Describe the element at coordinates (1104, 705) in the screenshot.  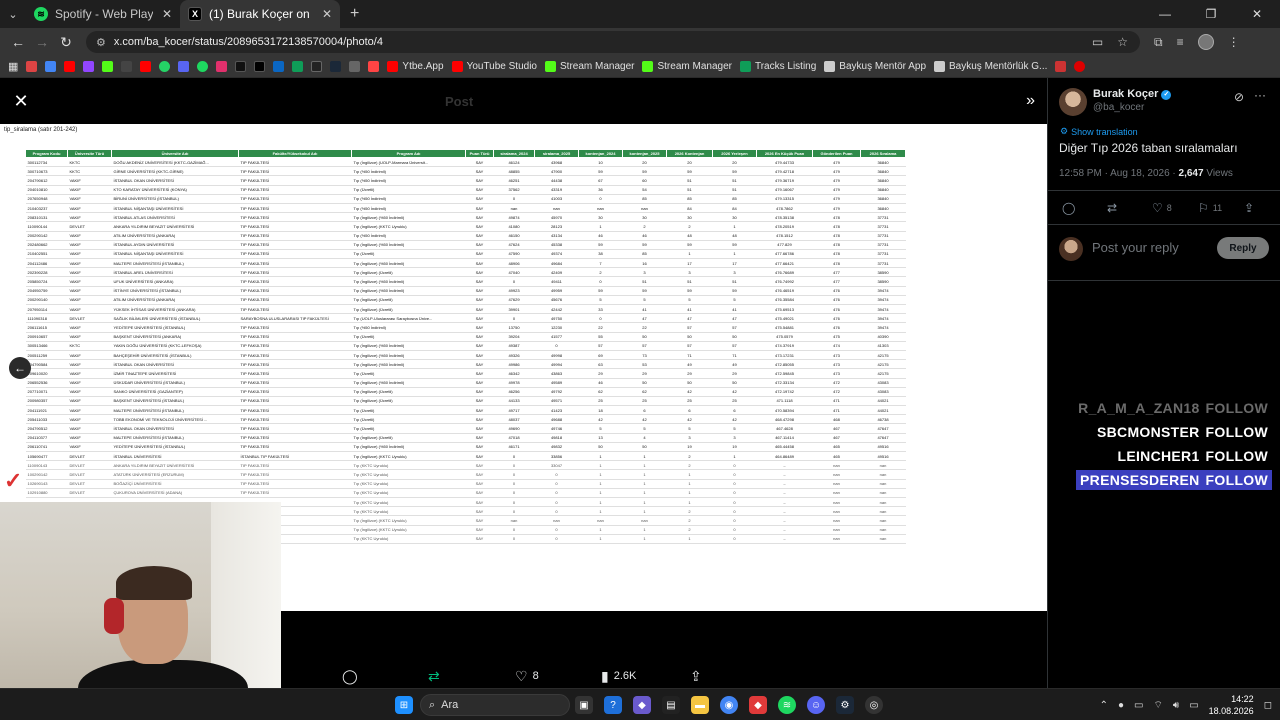
I see `chevron-up-icon: ⌃` at that location.